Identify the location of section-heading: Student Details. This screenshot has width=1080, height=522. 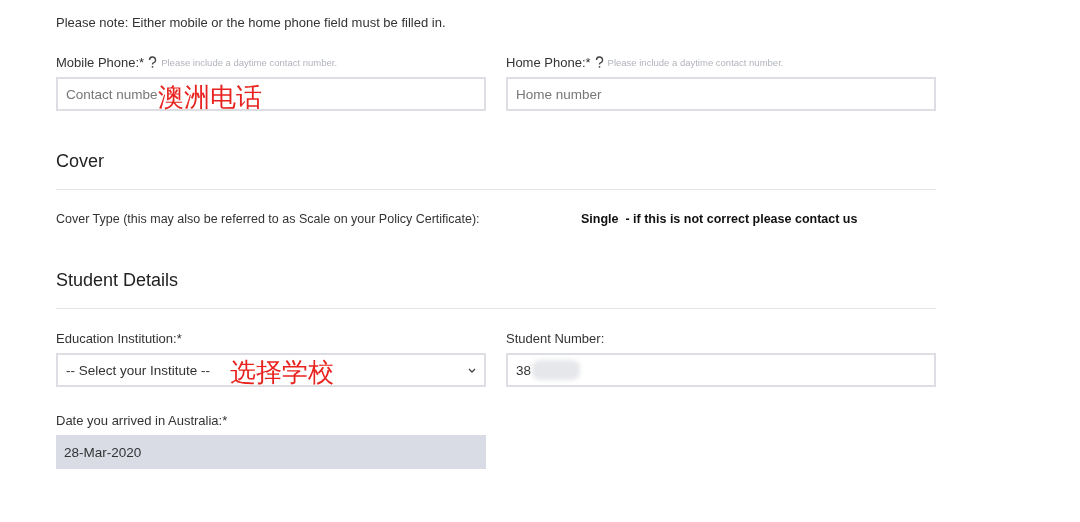
(496, 289).